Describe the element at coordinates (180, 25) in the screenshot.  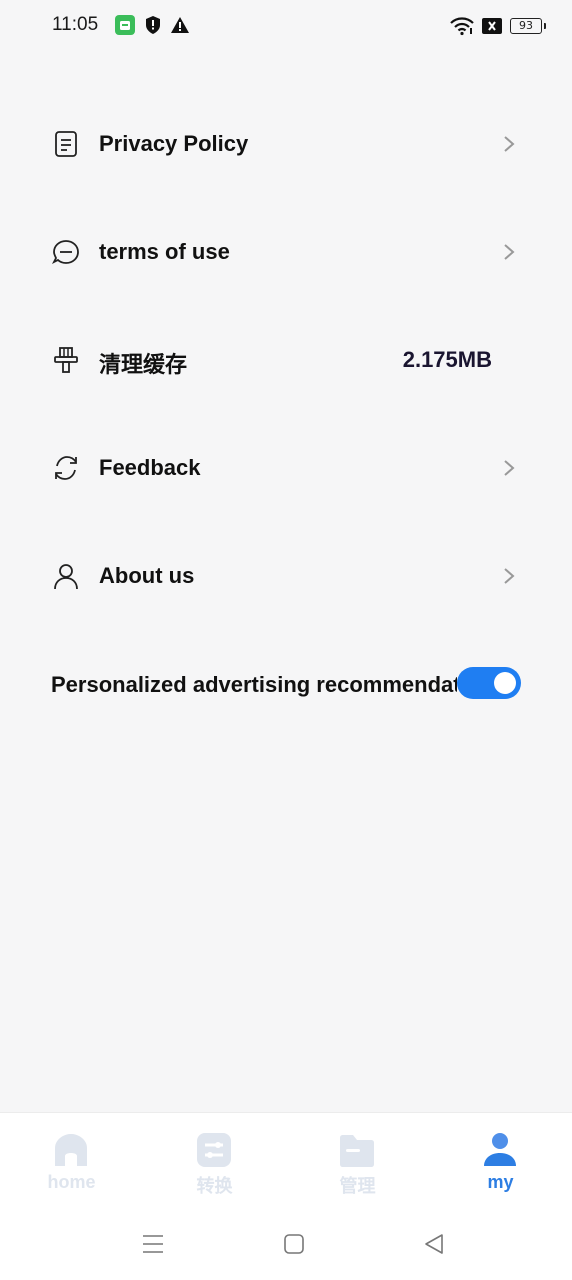
I see `warning-icon` at that location.